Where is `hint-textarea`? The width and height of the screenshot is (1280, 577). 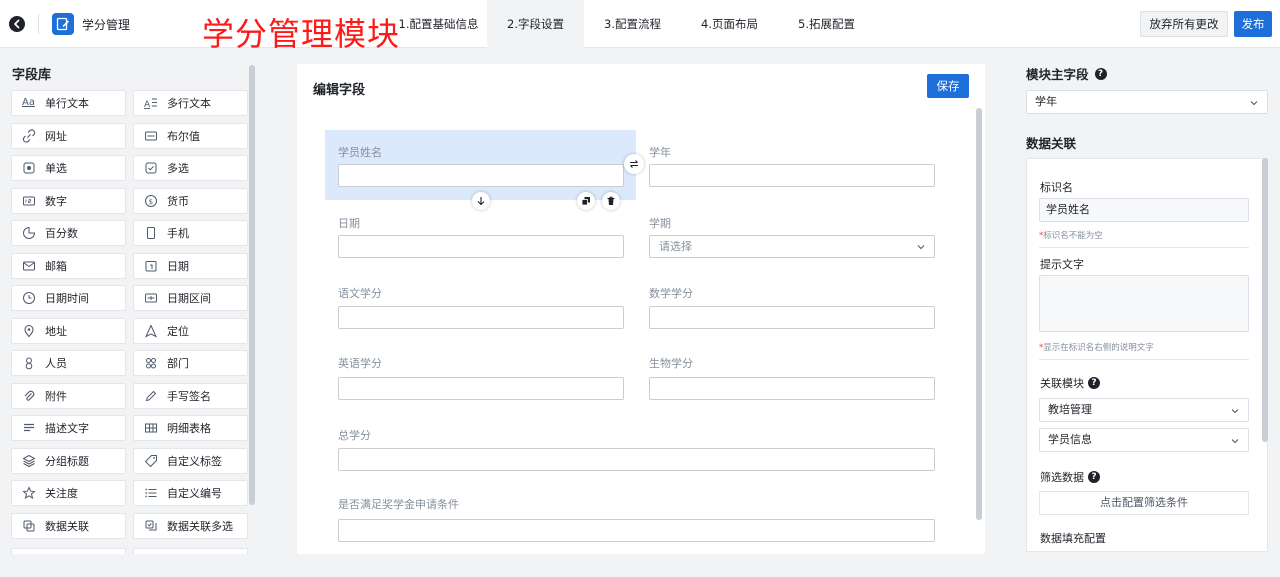
hint-textarea is located at coordinates (1144, 303).